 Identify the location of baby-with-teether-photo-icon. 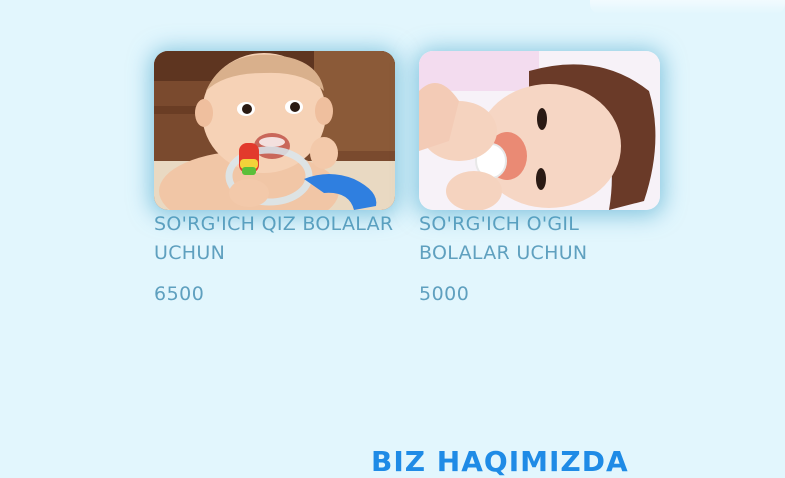
(274, 130).